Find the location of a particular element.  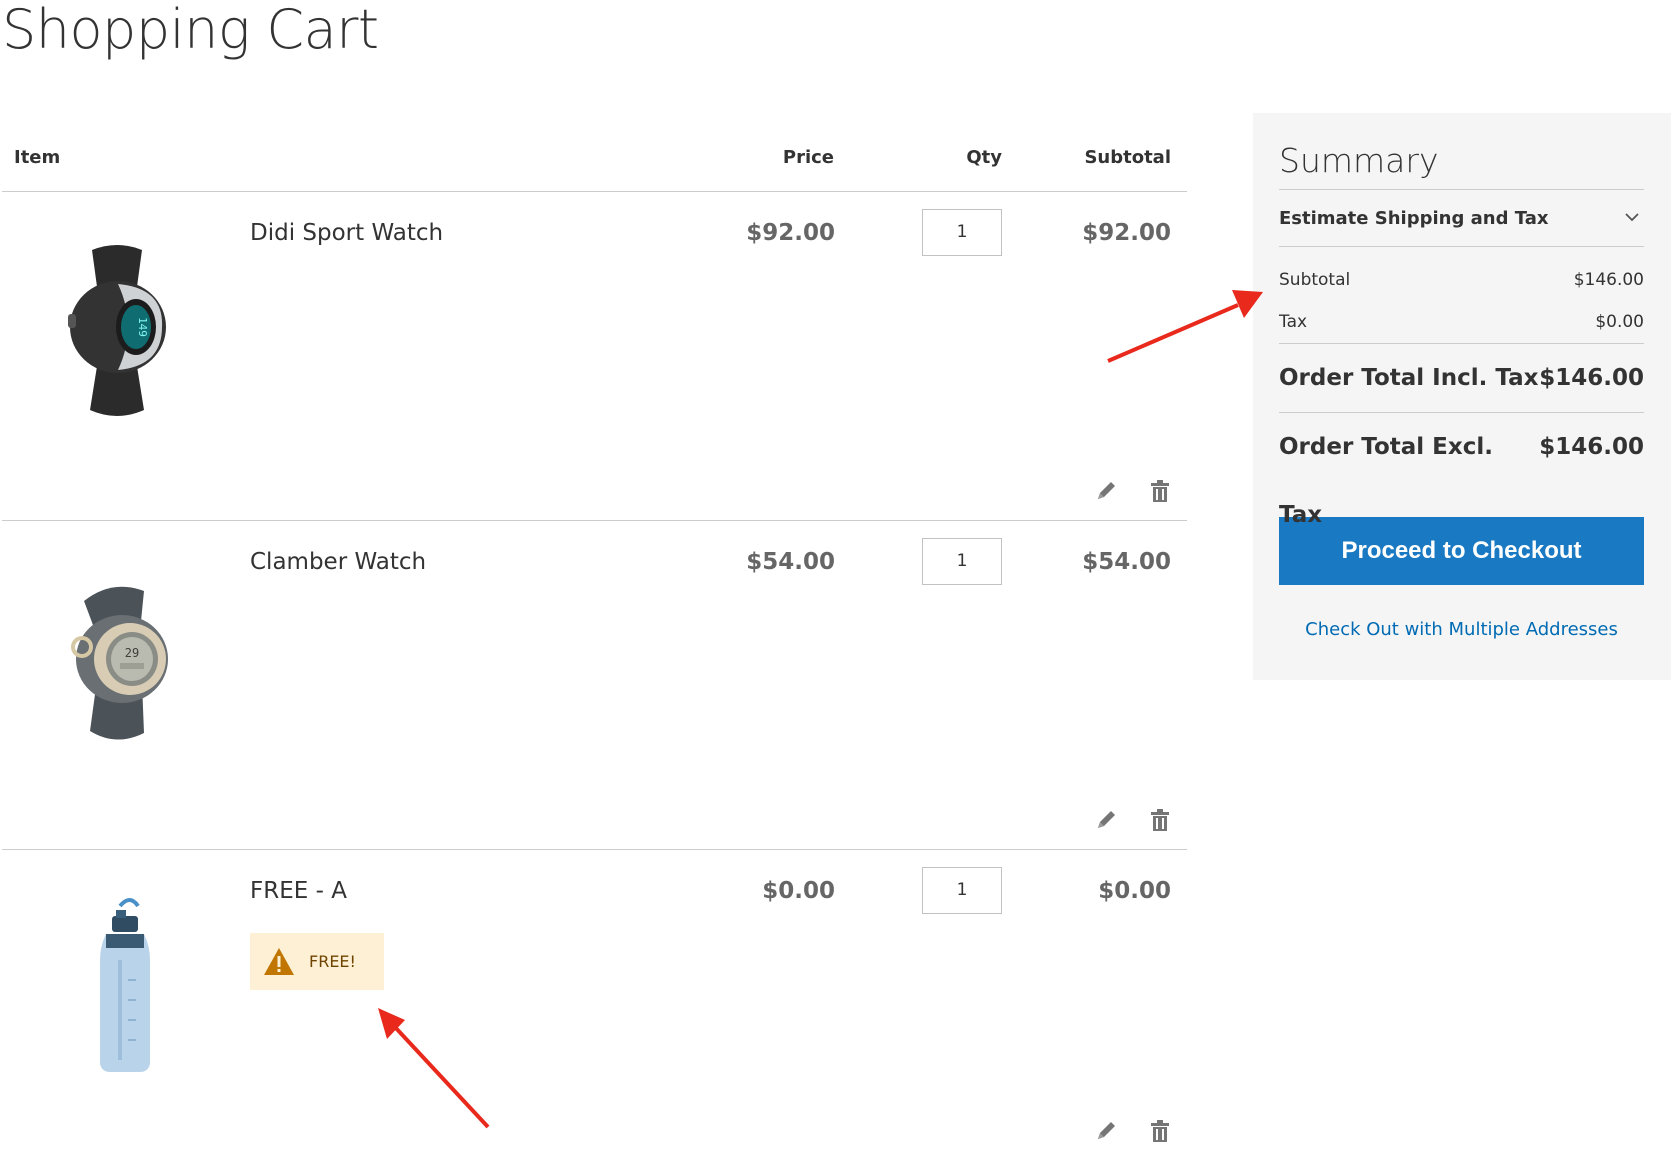

warning-icon is located at coordinates (279, 961).